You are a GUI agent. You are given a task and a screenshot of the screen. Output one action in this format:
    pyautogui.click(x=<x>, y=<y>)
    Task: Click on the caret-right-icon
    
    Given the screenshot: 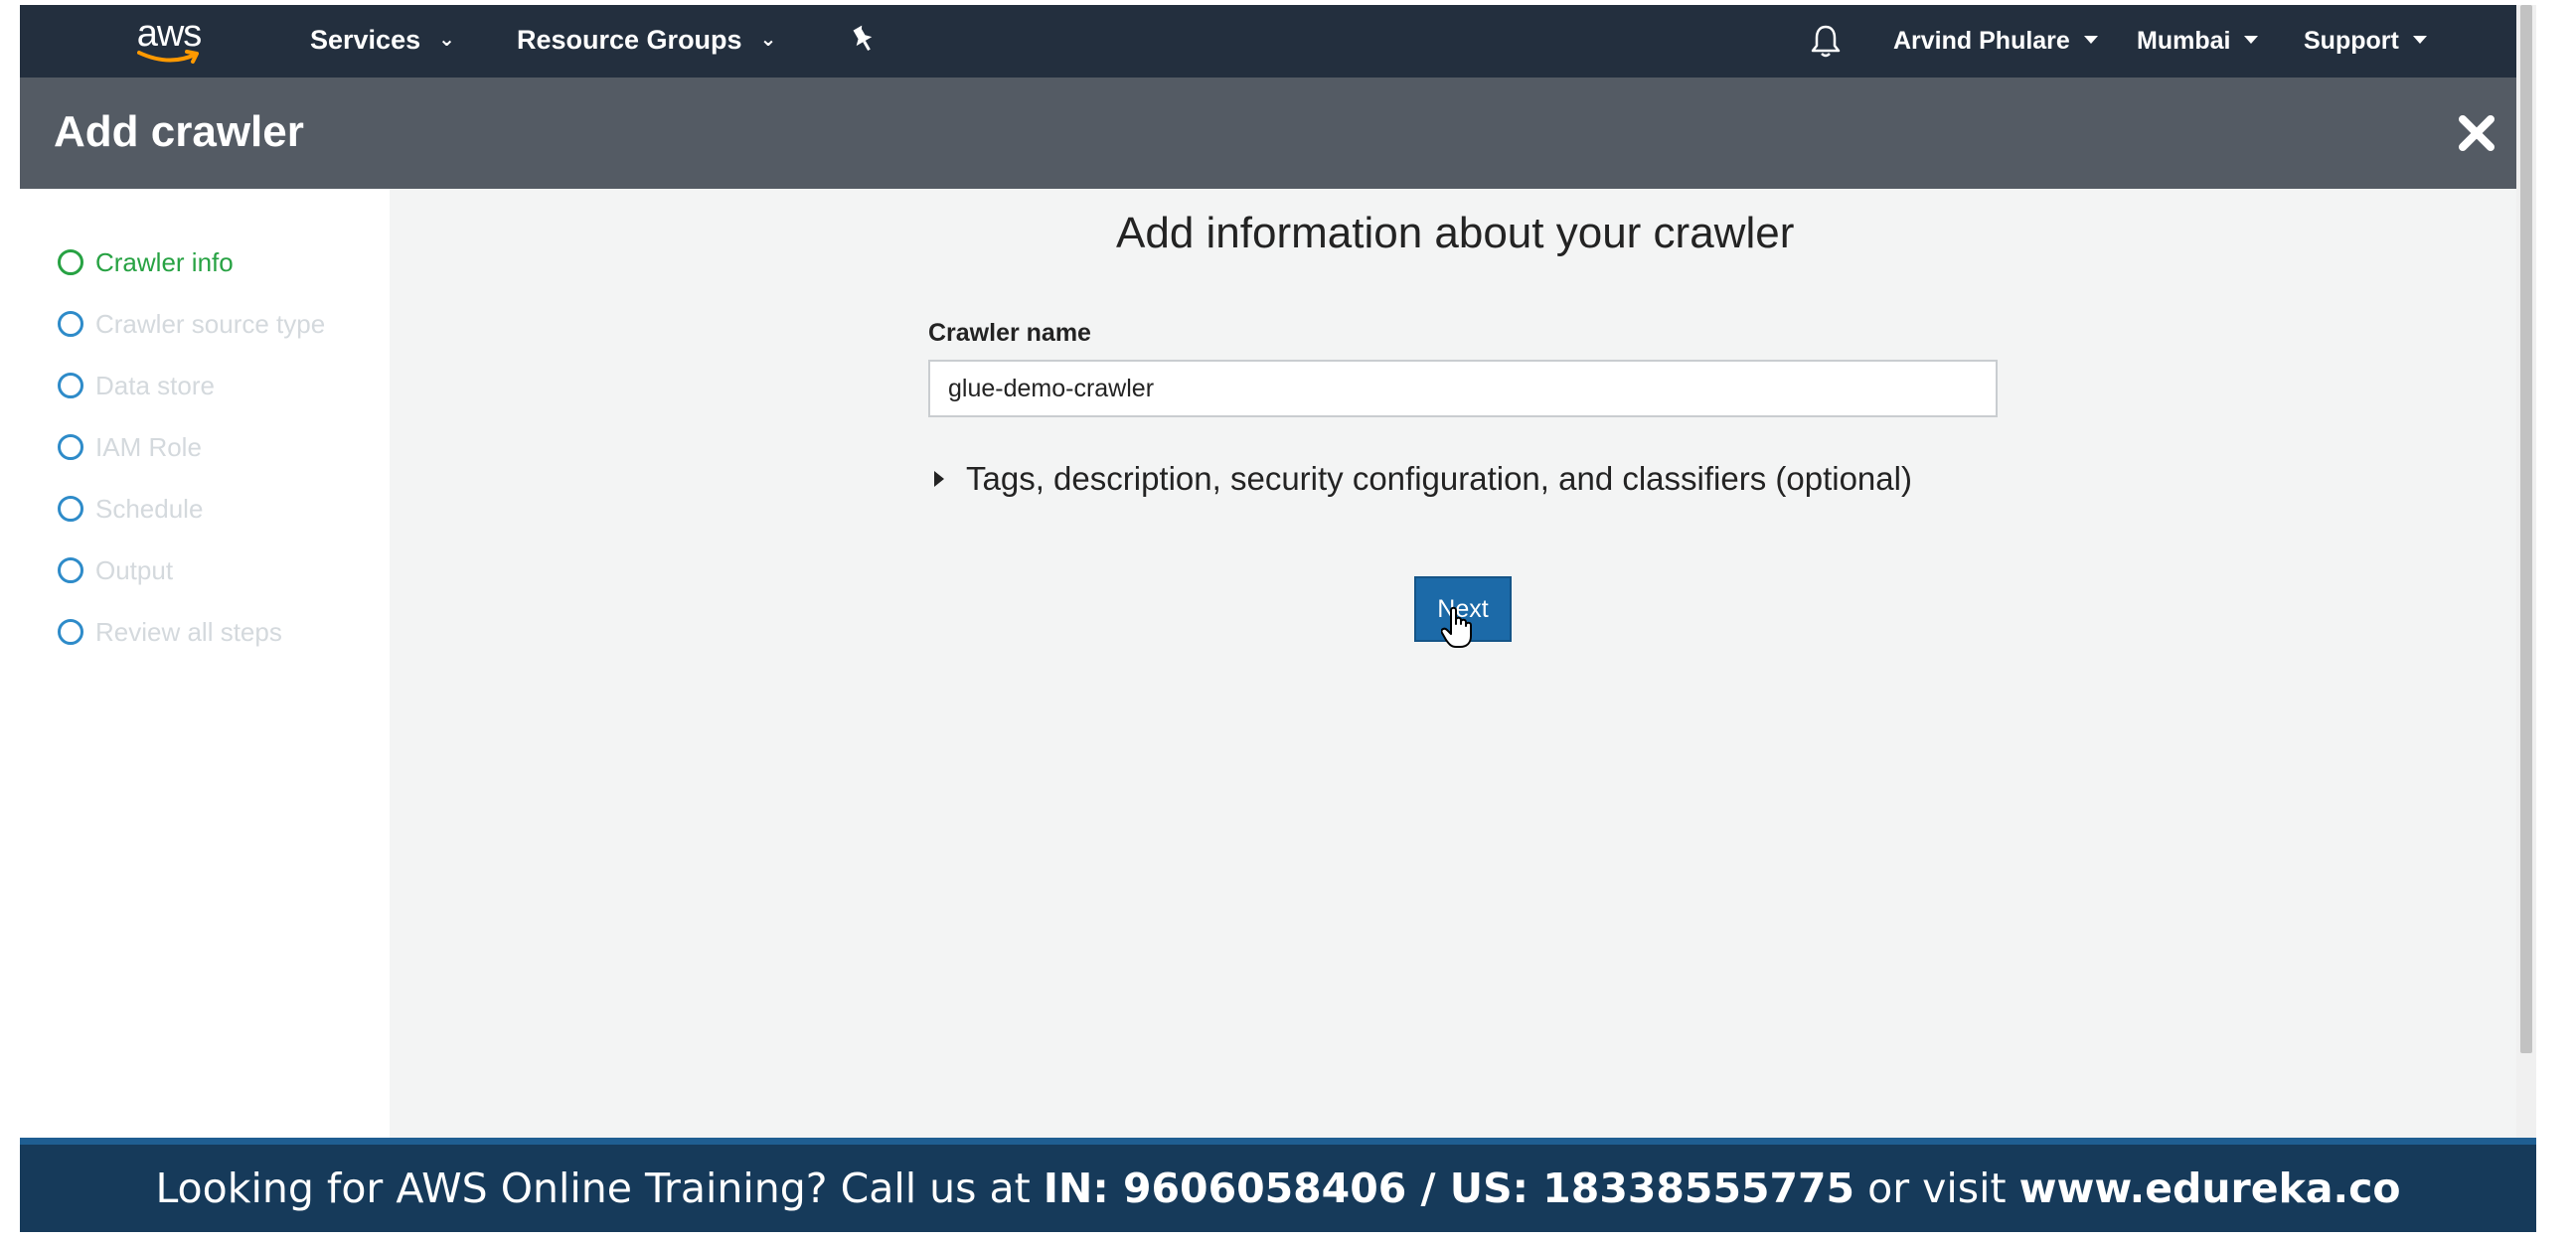 What is the action you would take?
    pyautogui.click(x=939, y=479)
    